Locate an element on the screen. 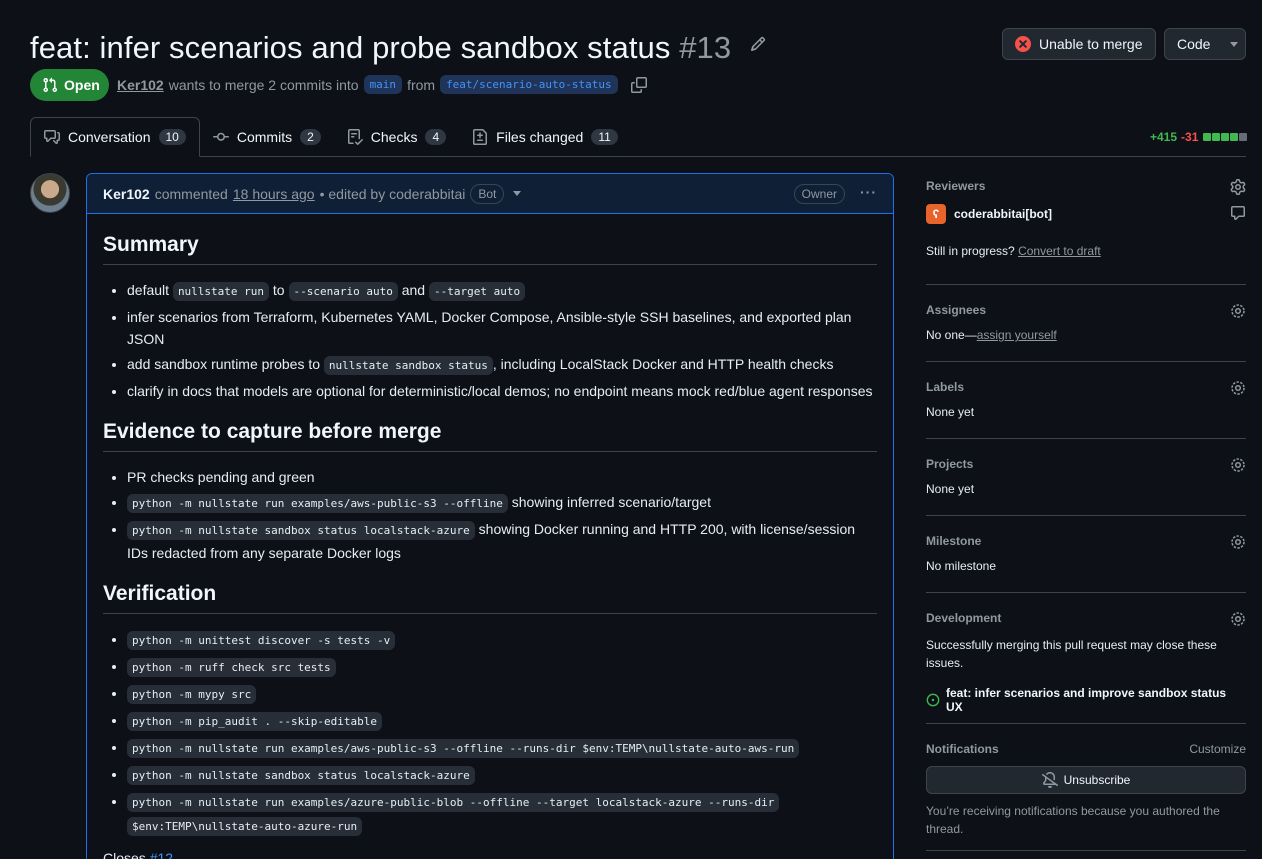 The image size is (1262, 859). milestone-heading: Milestone is located at coordinates (1086, 541).